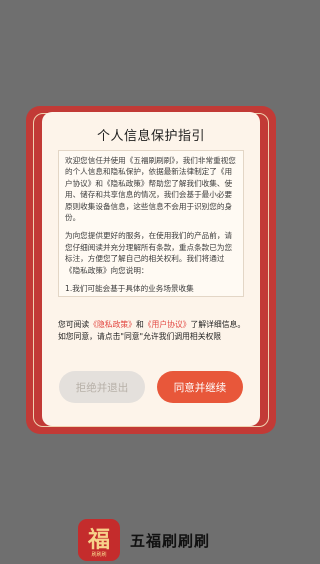  I want to click on agree-continue-button: 同意并继续, so click(200, 387).